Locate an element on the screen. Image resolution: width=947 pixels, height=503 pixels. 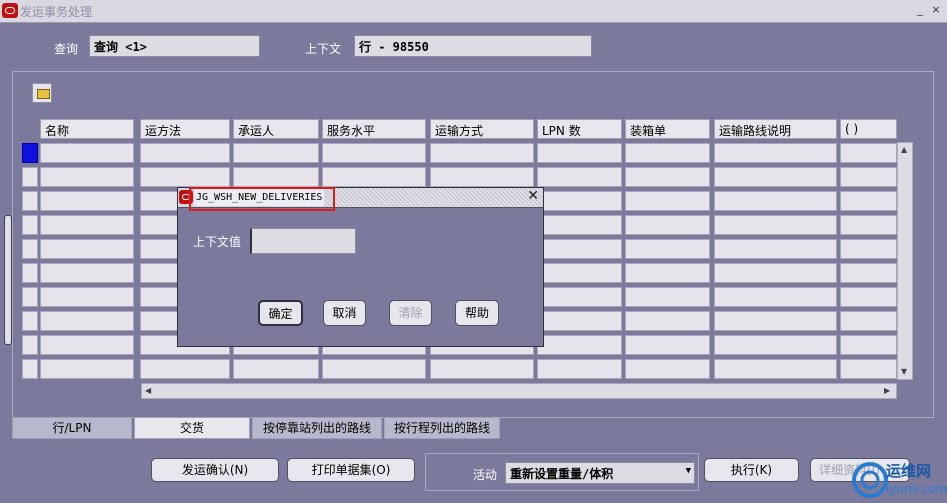
context-field: 行 - 98550 is located at coordinates (473, 46).